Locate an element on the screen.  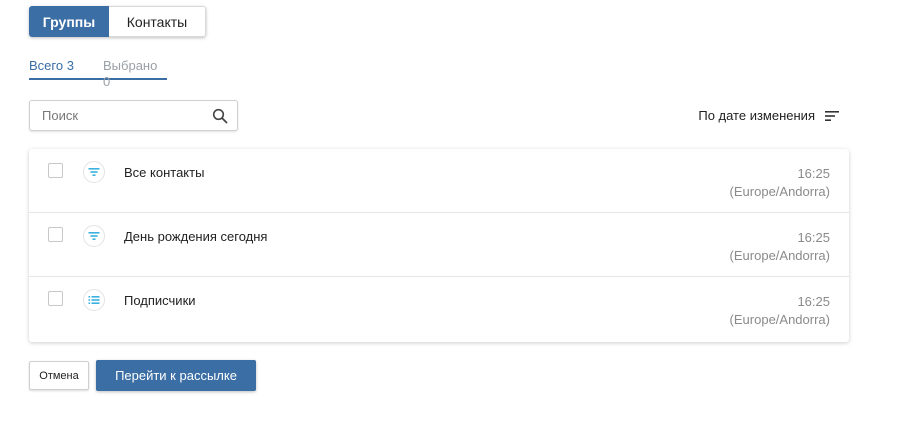
search-icon is located at coordinates (220, 116).